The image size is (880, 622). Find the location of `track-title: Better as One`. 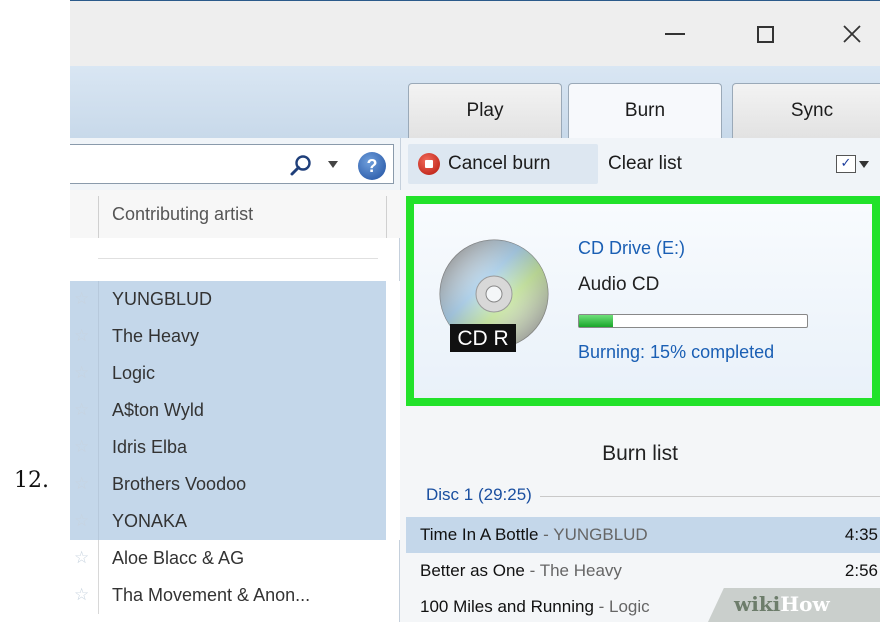

track-title: Better as One is located at coordinates (472, 570).